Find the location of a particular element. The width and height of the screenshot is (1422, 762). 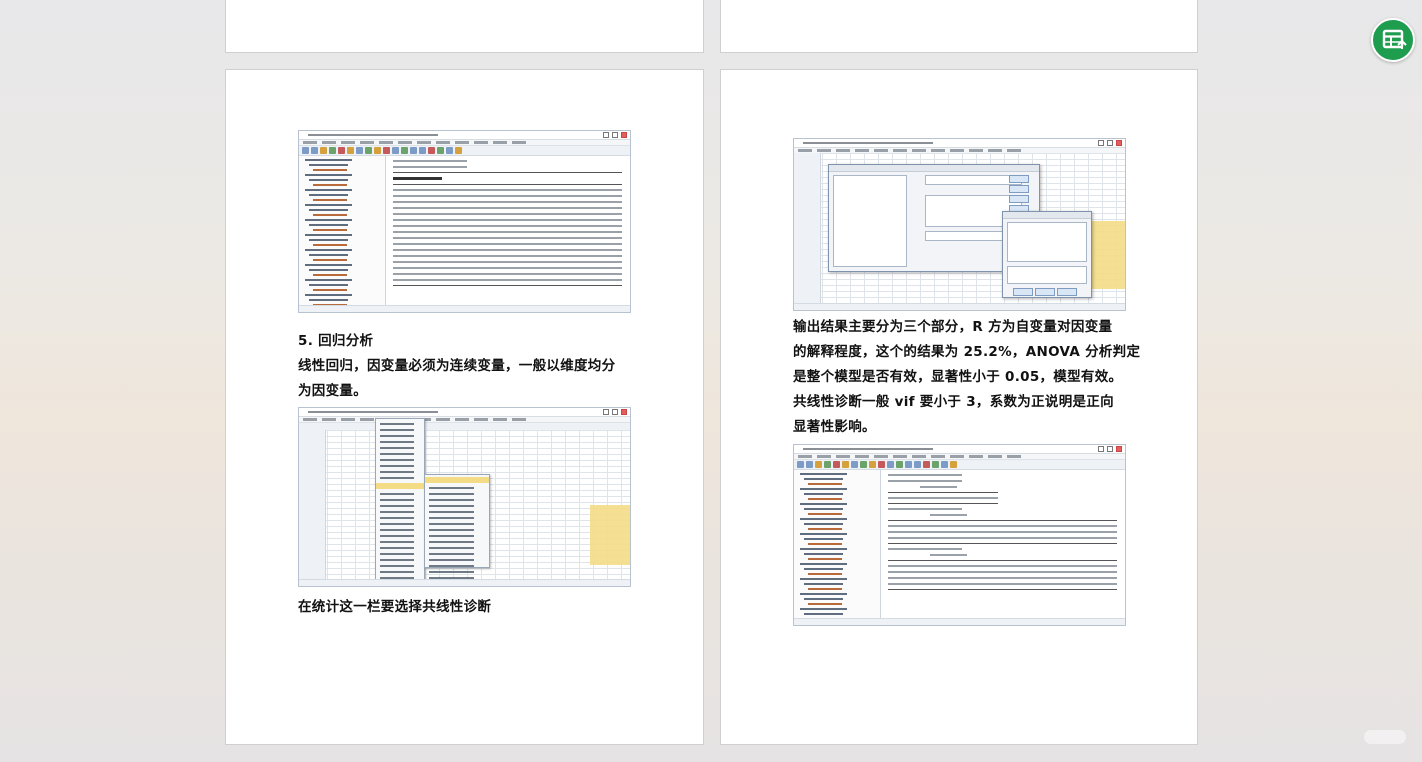

paragraph-line: 是整个模型是否有效，显著性小于 0.05，模型有效。 is located at coordinates (958, 377).